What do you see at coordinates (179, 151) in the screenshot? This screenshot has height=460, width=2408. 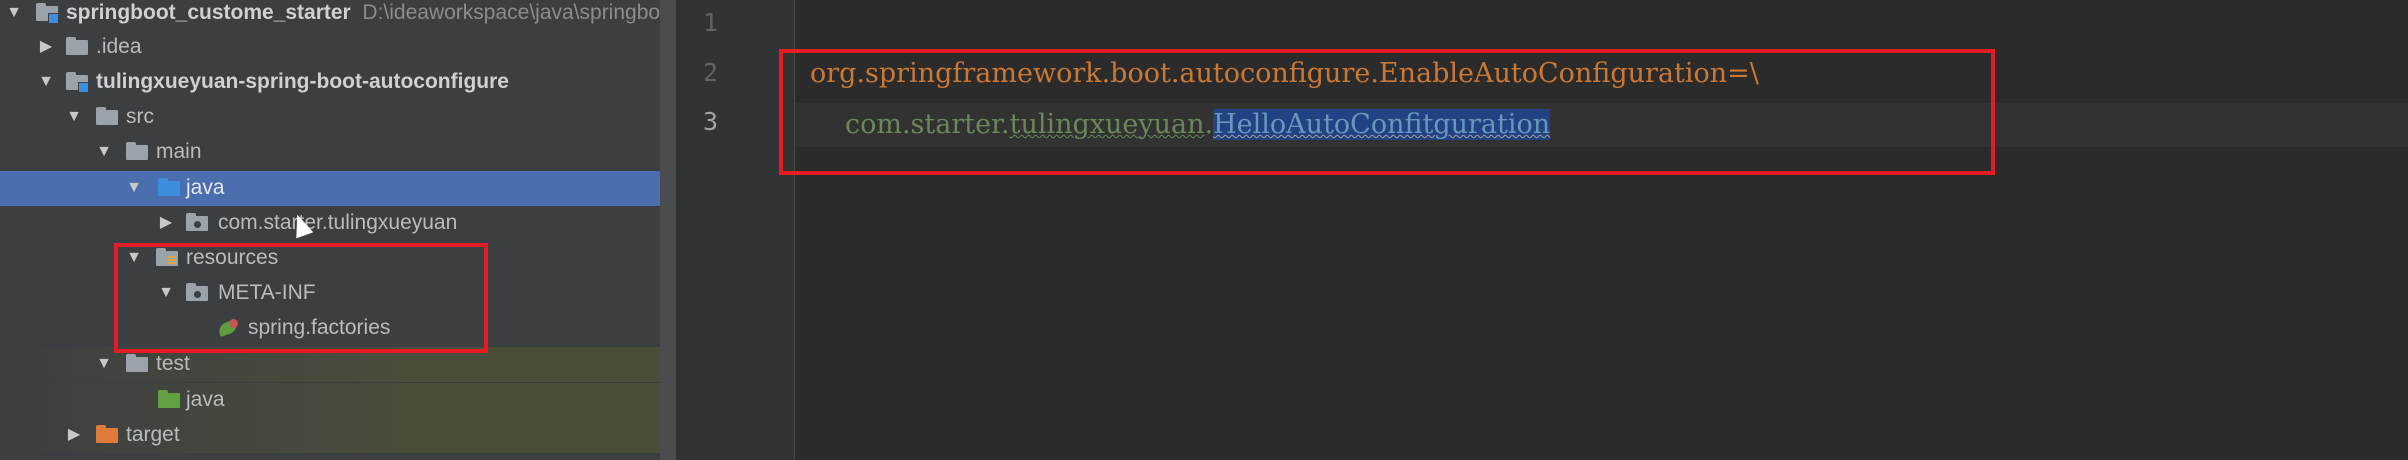 I see `tree-item-label: main` at bounding box center [179, 151].